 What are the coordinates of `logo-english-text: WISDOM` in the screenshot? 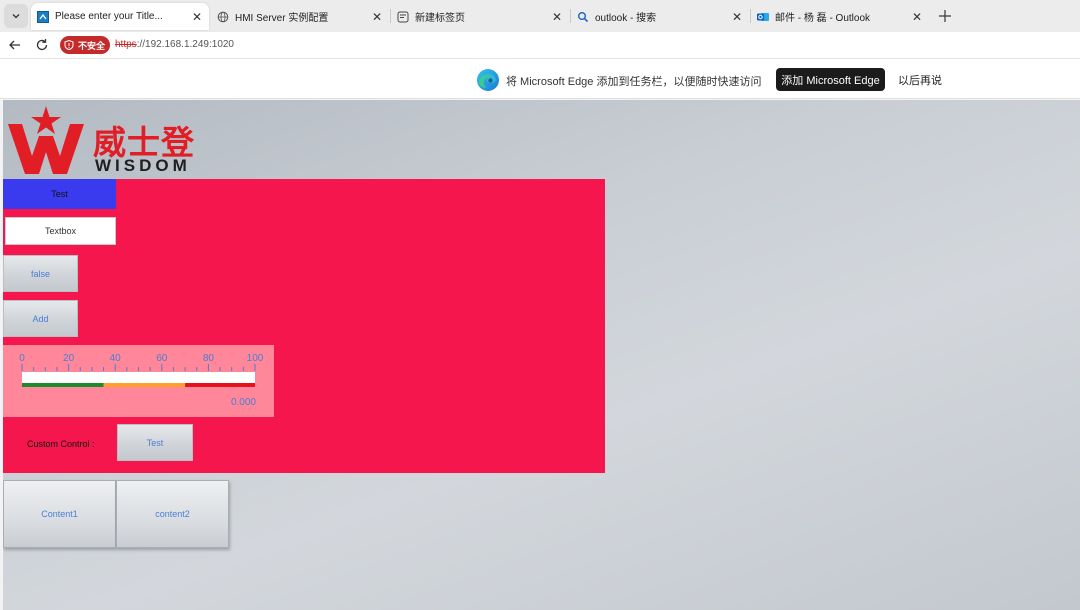 It's located at (143, 165).